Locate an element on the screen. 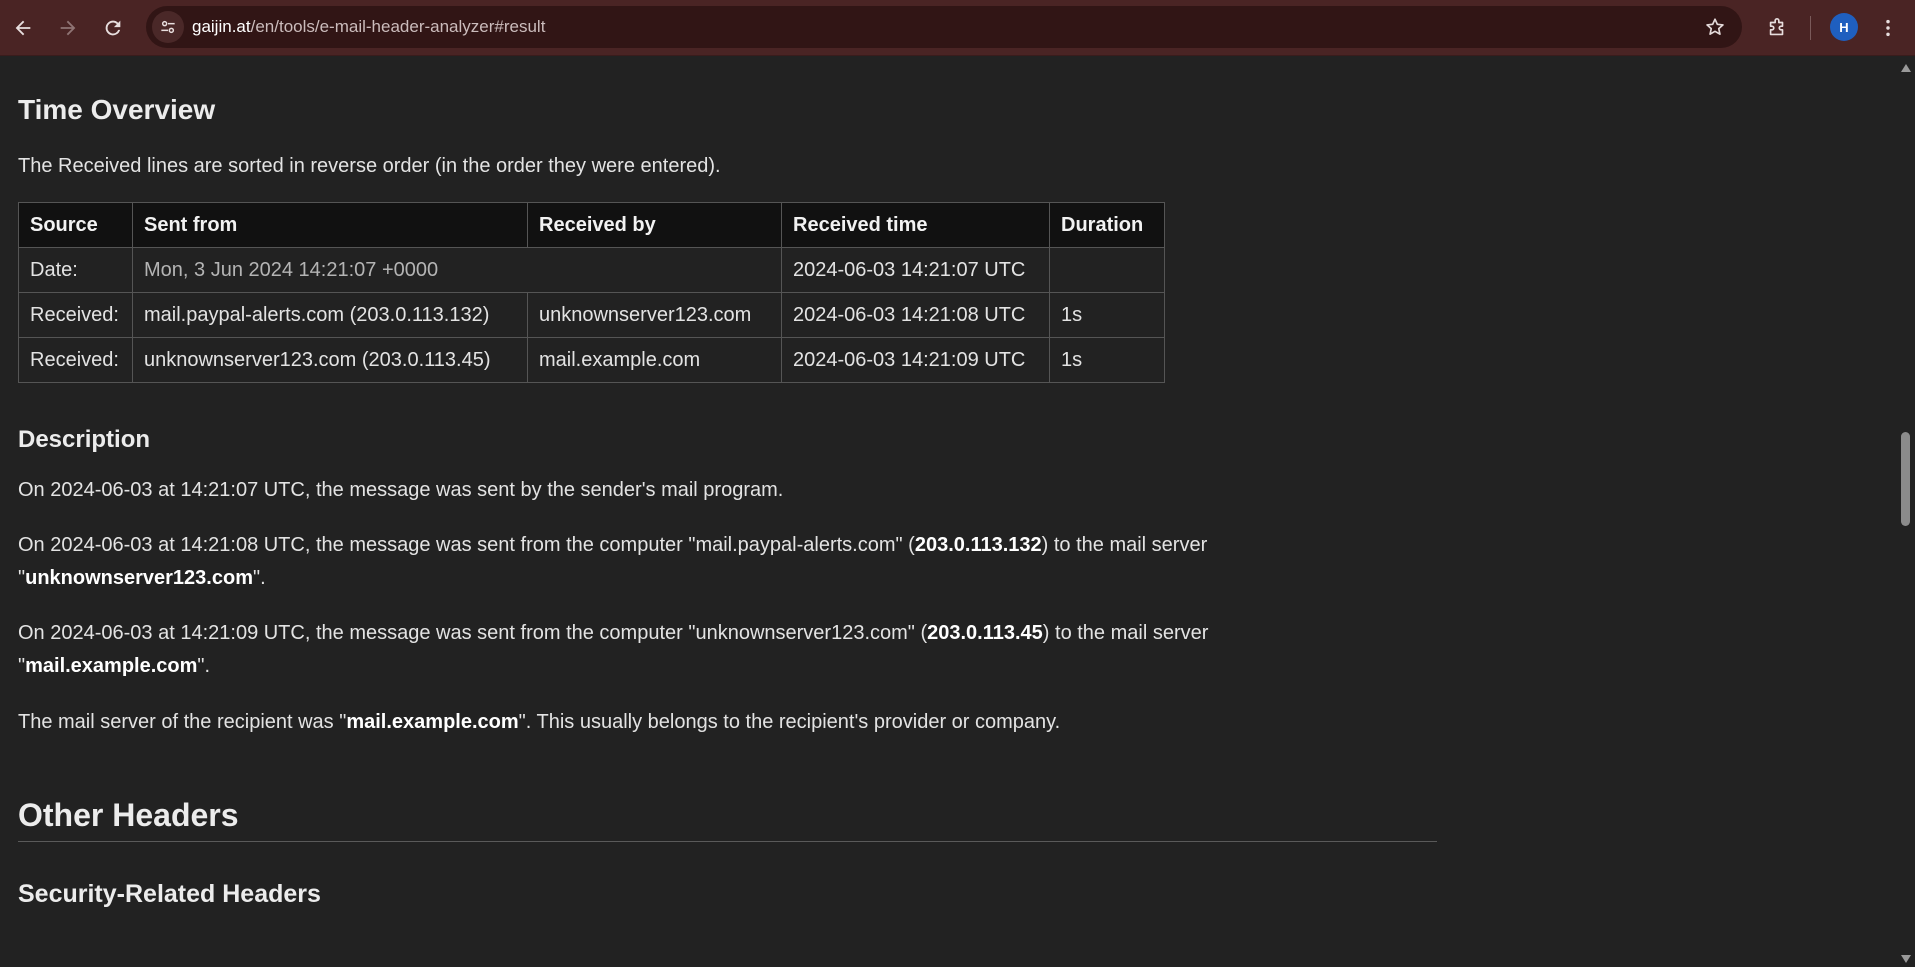  profile-avatar: H is located at coordinates (1844, 27).